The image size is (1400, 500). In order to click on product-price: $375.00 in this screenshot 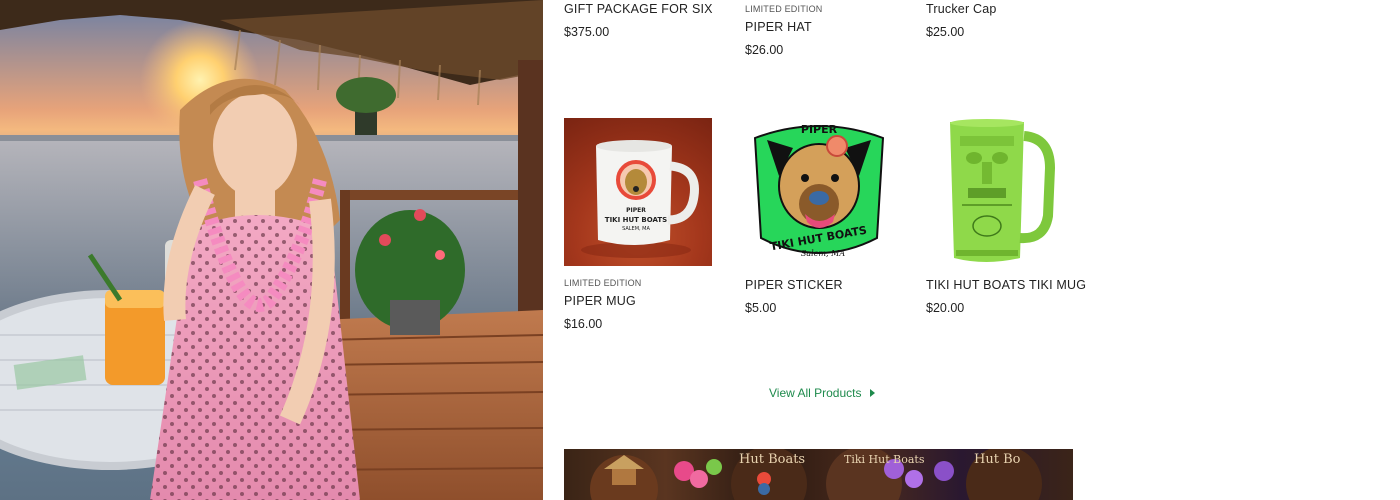, I will do `click(587, 32)`.